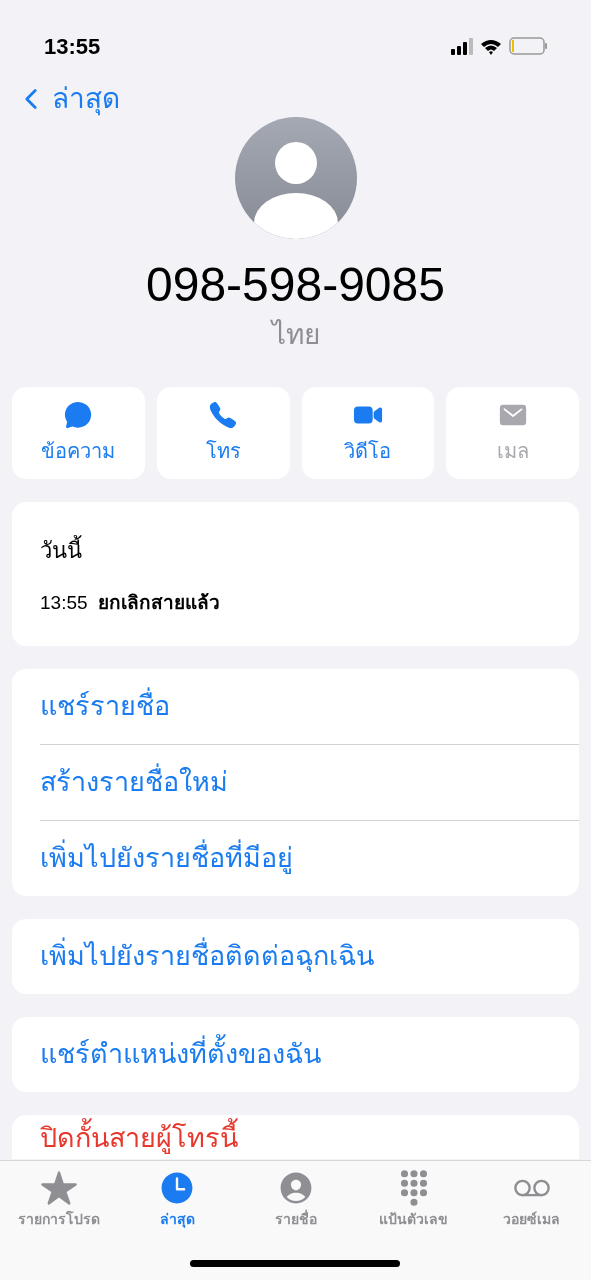 This screenshot has height=1280, width=591. I want to click on tab: รายชื่อ, so click(295, 1204).